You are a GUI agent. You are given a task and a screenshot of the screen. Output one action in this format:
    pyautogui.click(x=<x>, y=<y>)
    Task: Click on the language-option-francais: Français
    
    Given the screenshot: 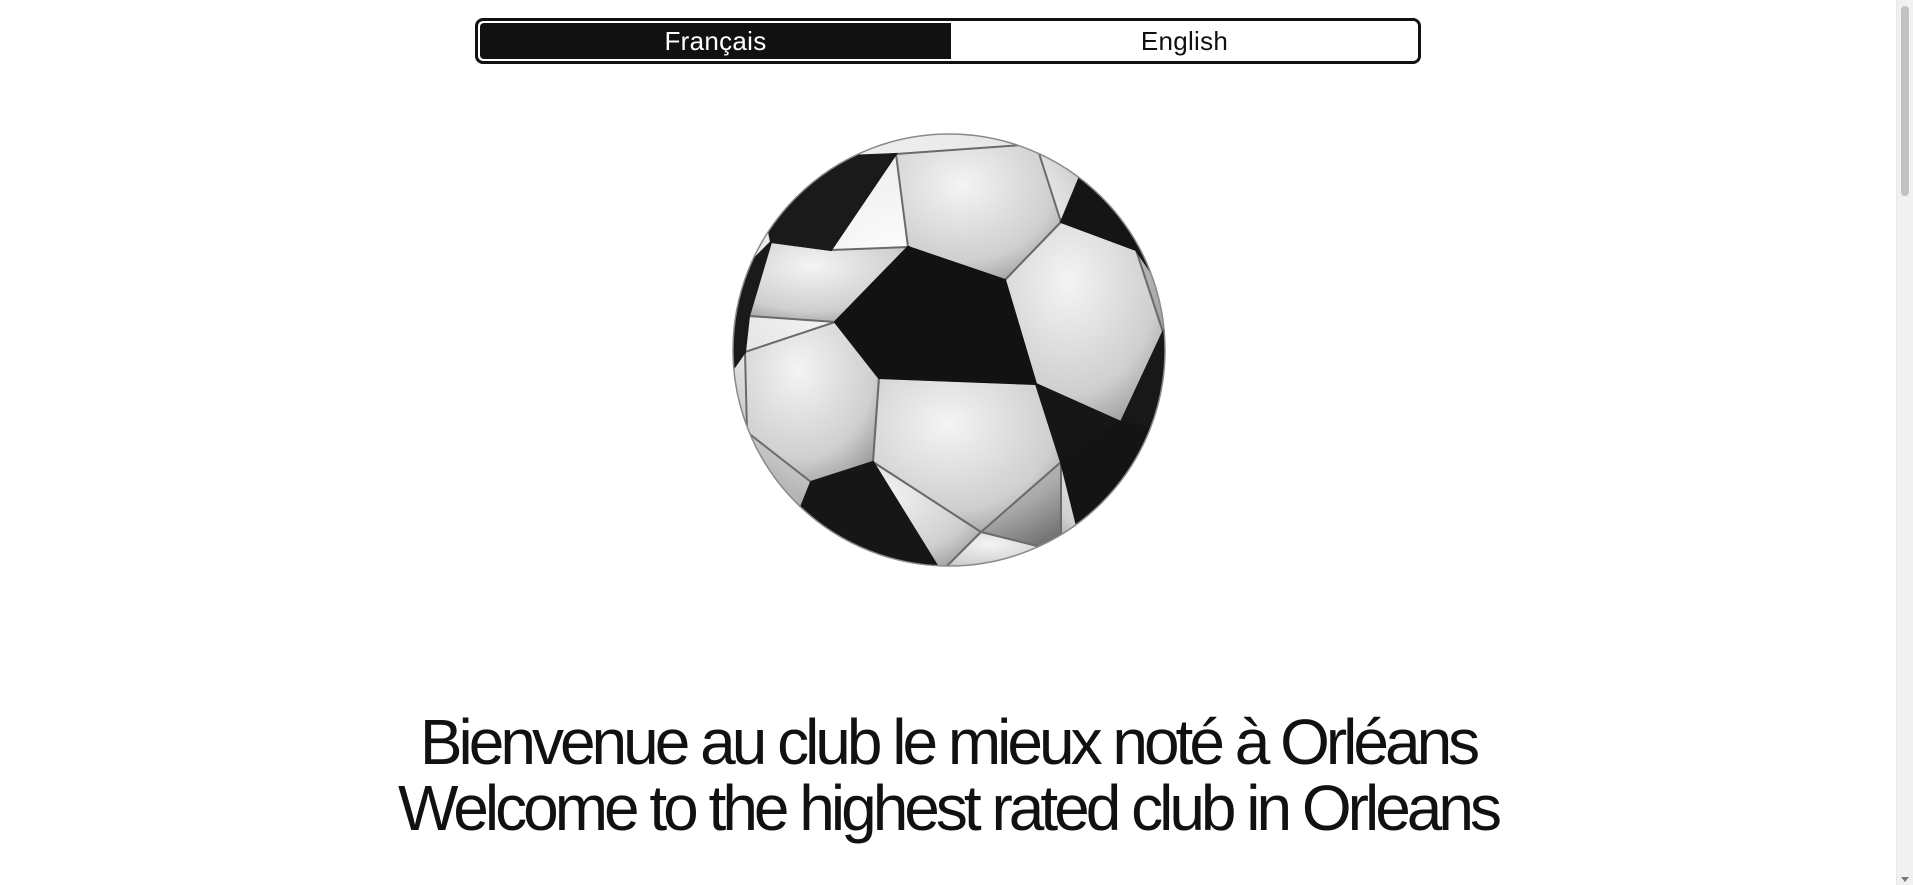 What is the action you would take?
    pyautogui.click(x=715, y=41)
    